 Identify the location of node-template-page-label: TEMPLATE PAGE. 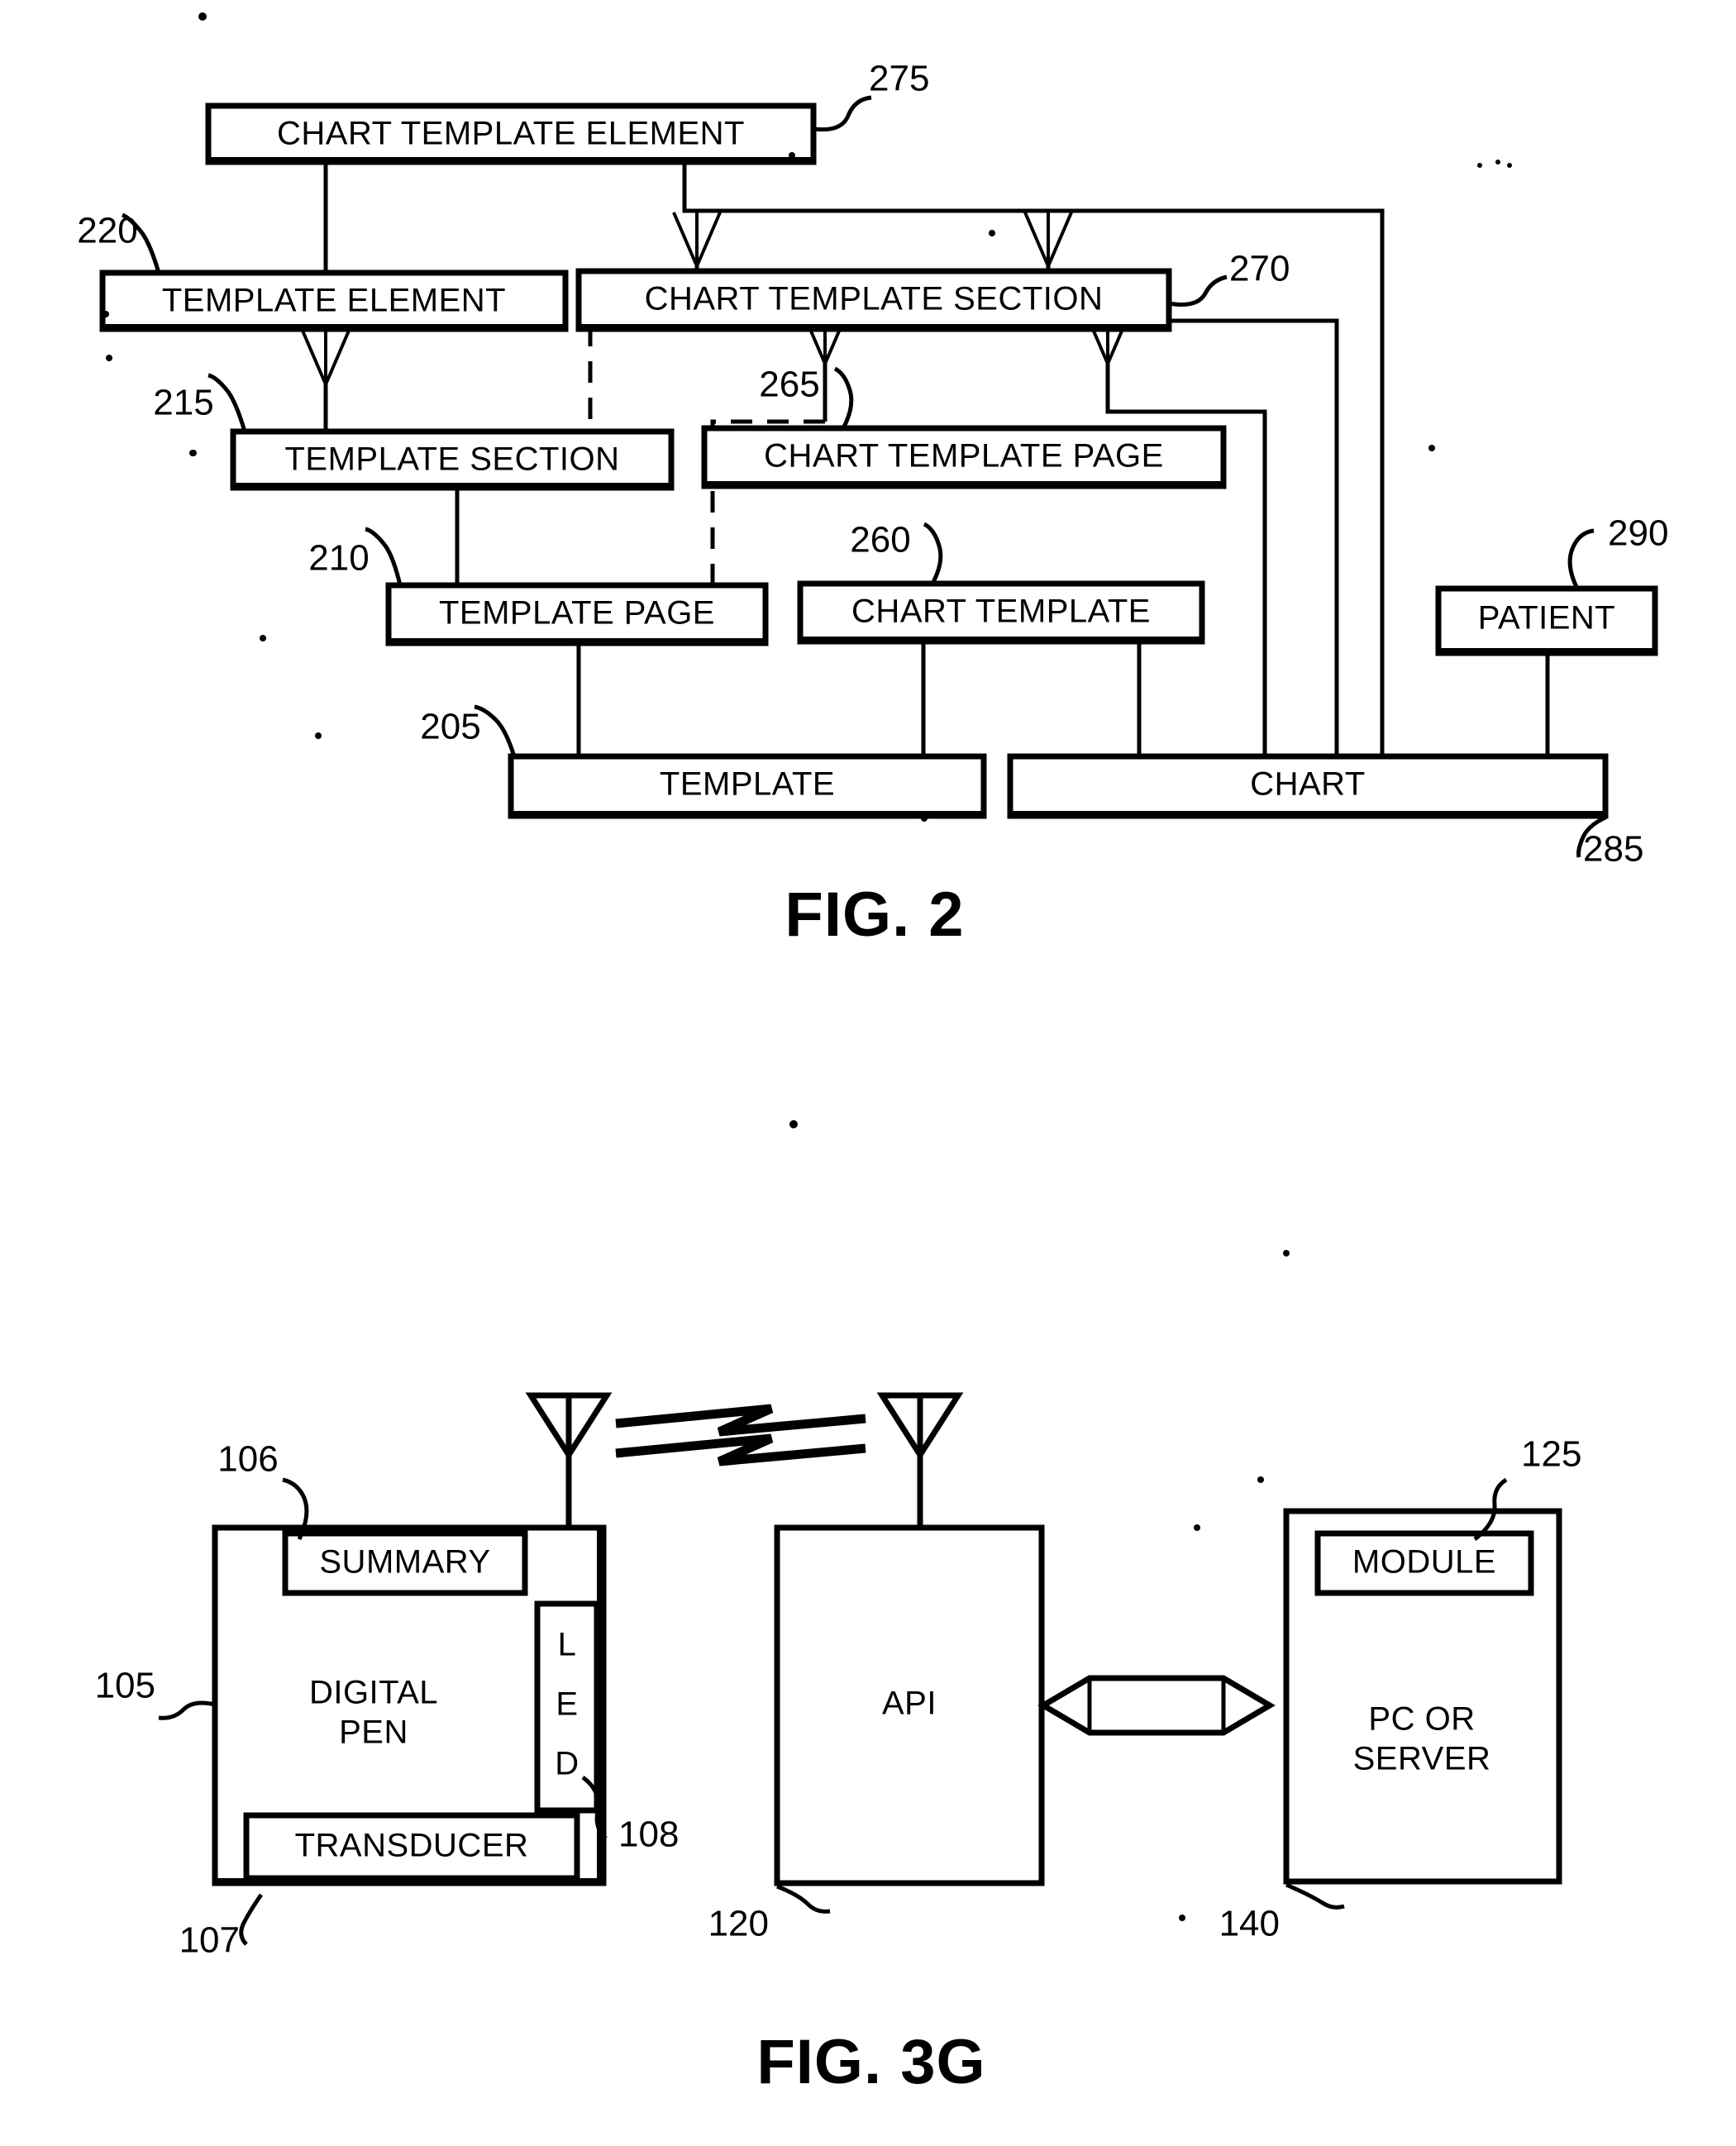
(577, 613).